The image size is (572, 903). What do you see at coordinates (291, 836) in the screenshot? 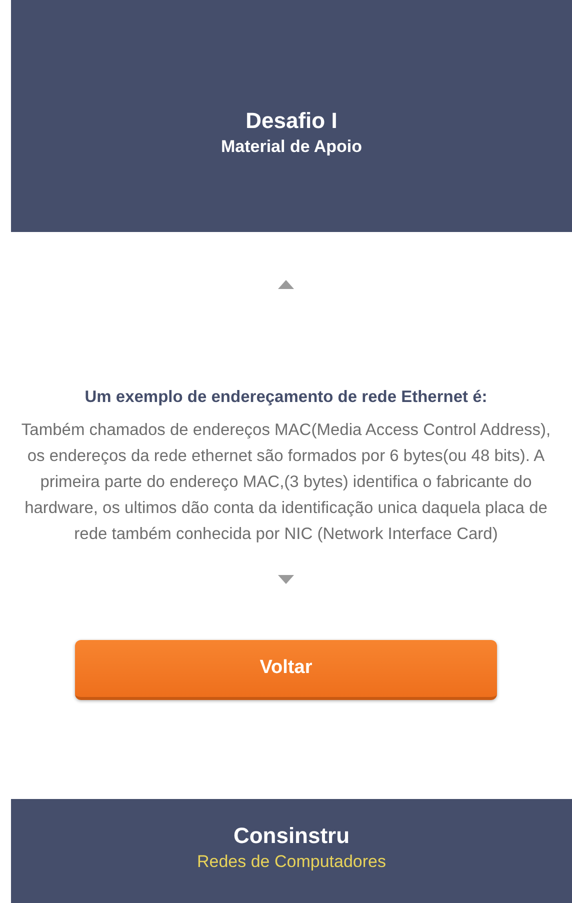
I see `footer-title: Consinstru` at bounding box center [291, 836].